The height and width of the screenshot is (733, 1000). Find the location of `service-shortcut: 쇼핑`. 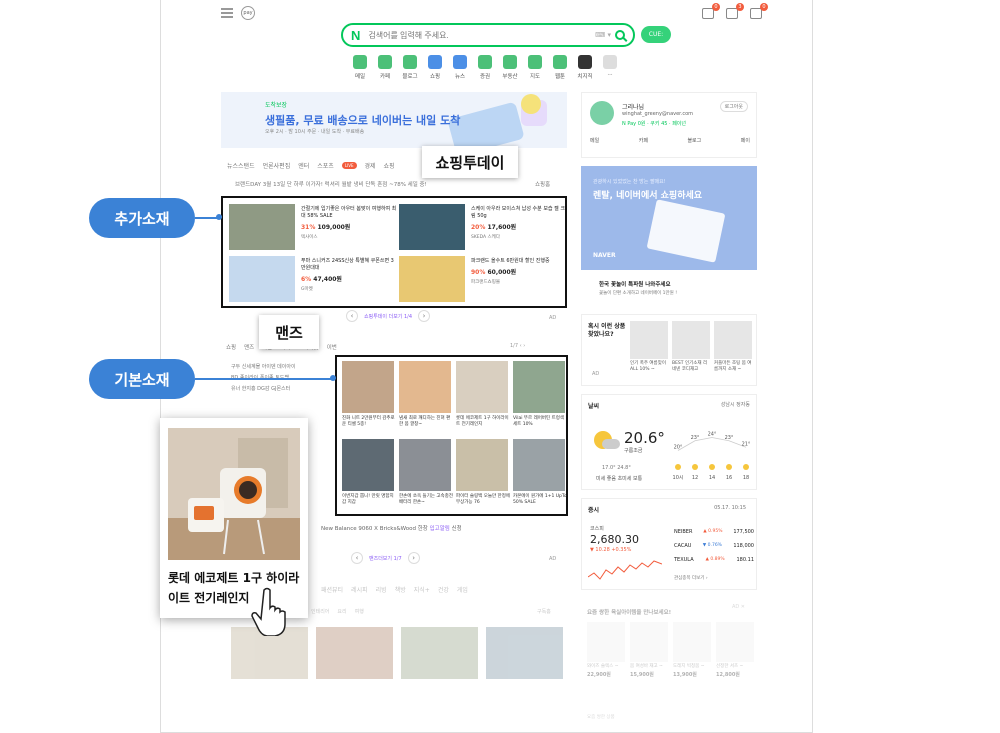

service-shortcut: 쇼핑 is located at coordinates (435, 67).